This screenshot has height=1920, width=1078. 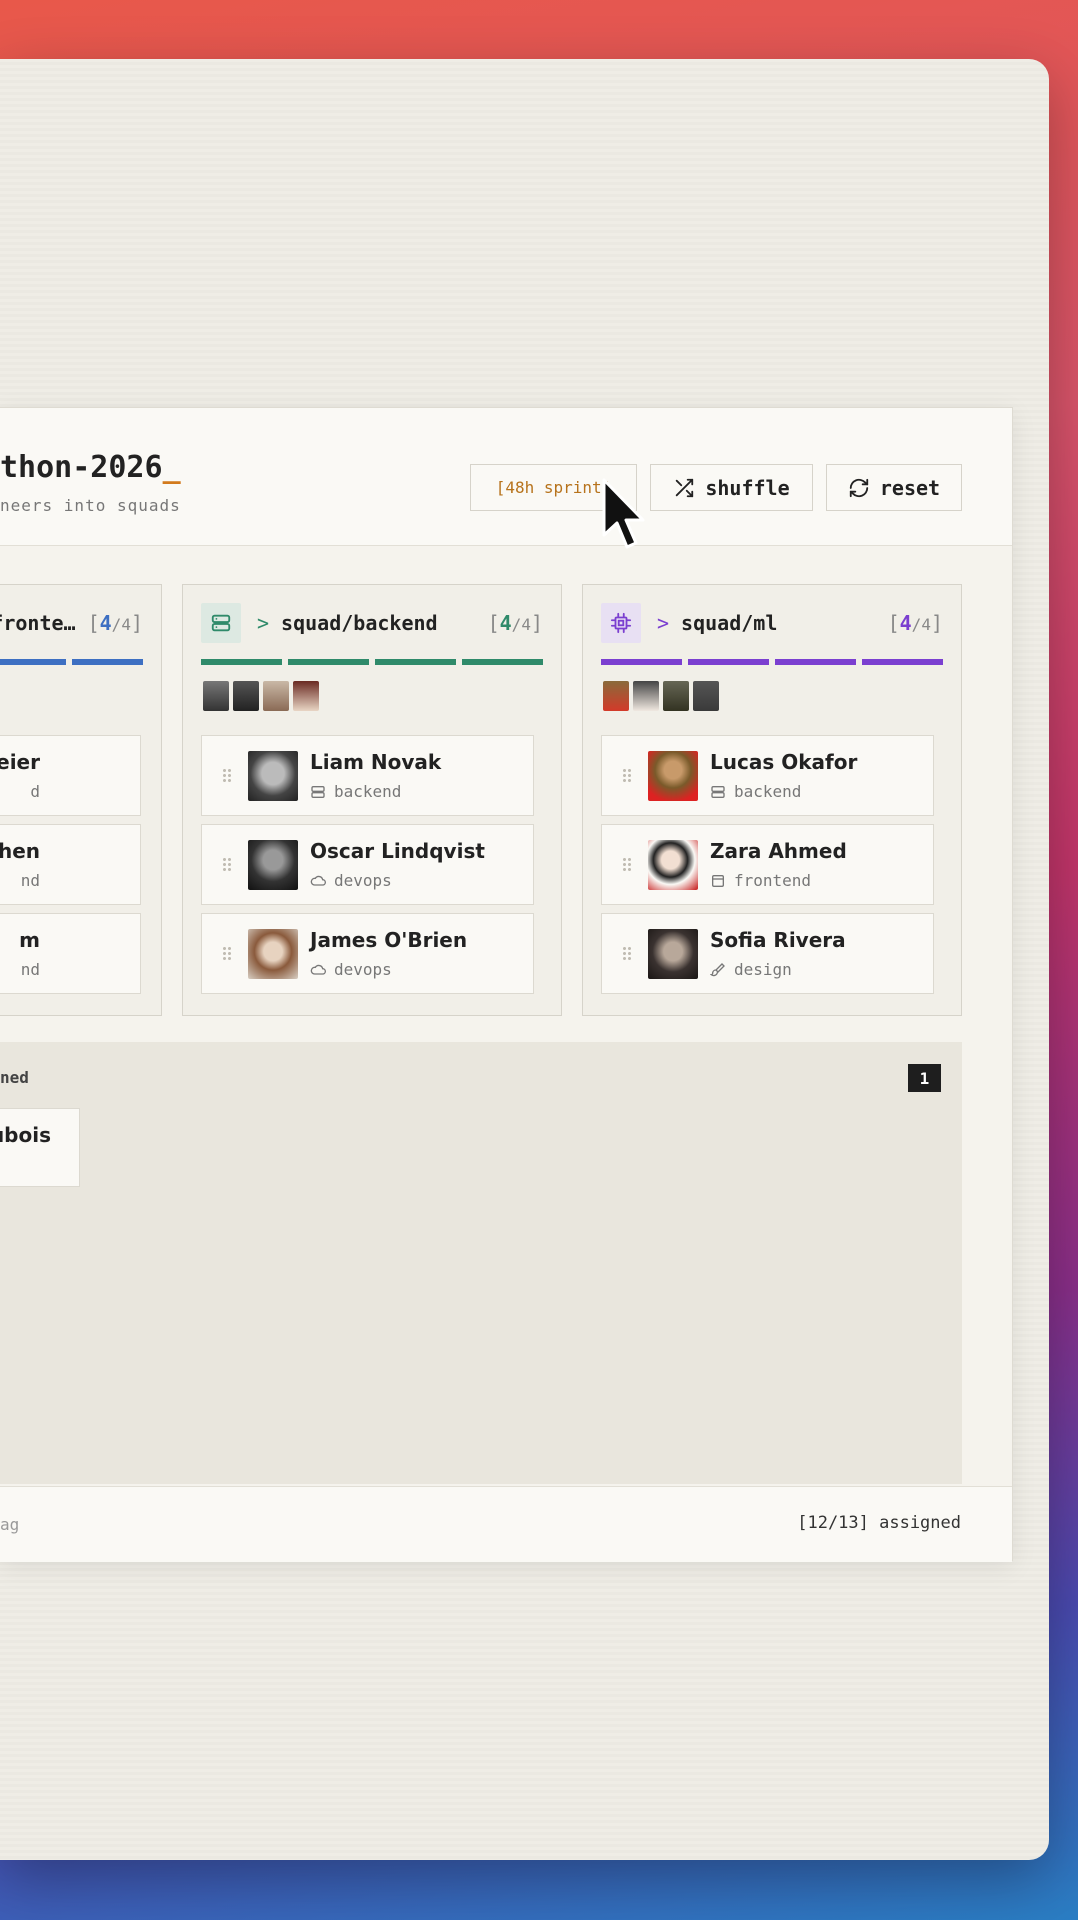 I want to click on column-header: > squad/backend [4/4], so click(x=372, y=623).